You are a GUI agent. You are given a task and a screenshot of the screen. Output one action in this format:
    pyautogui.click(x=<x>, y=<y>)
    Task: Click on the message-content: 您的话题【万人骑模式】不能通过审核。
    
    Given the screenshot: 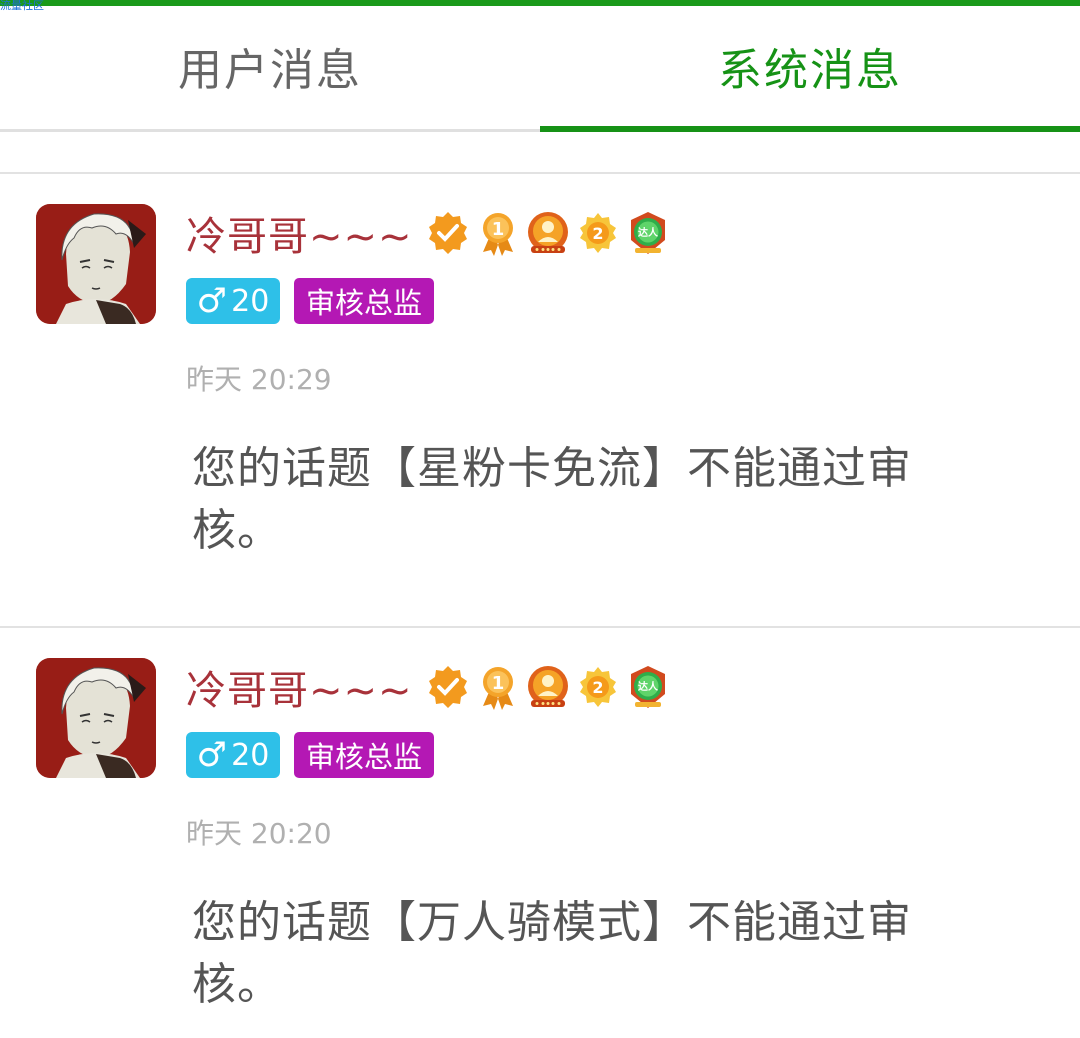 What is the action you would take?
    pyautogui.click(x=552, y=953)
    